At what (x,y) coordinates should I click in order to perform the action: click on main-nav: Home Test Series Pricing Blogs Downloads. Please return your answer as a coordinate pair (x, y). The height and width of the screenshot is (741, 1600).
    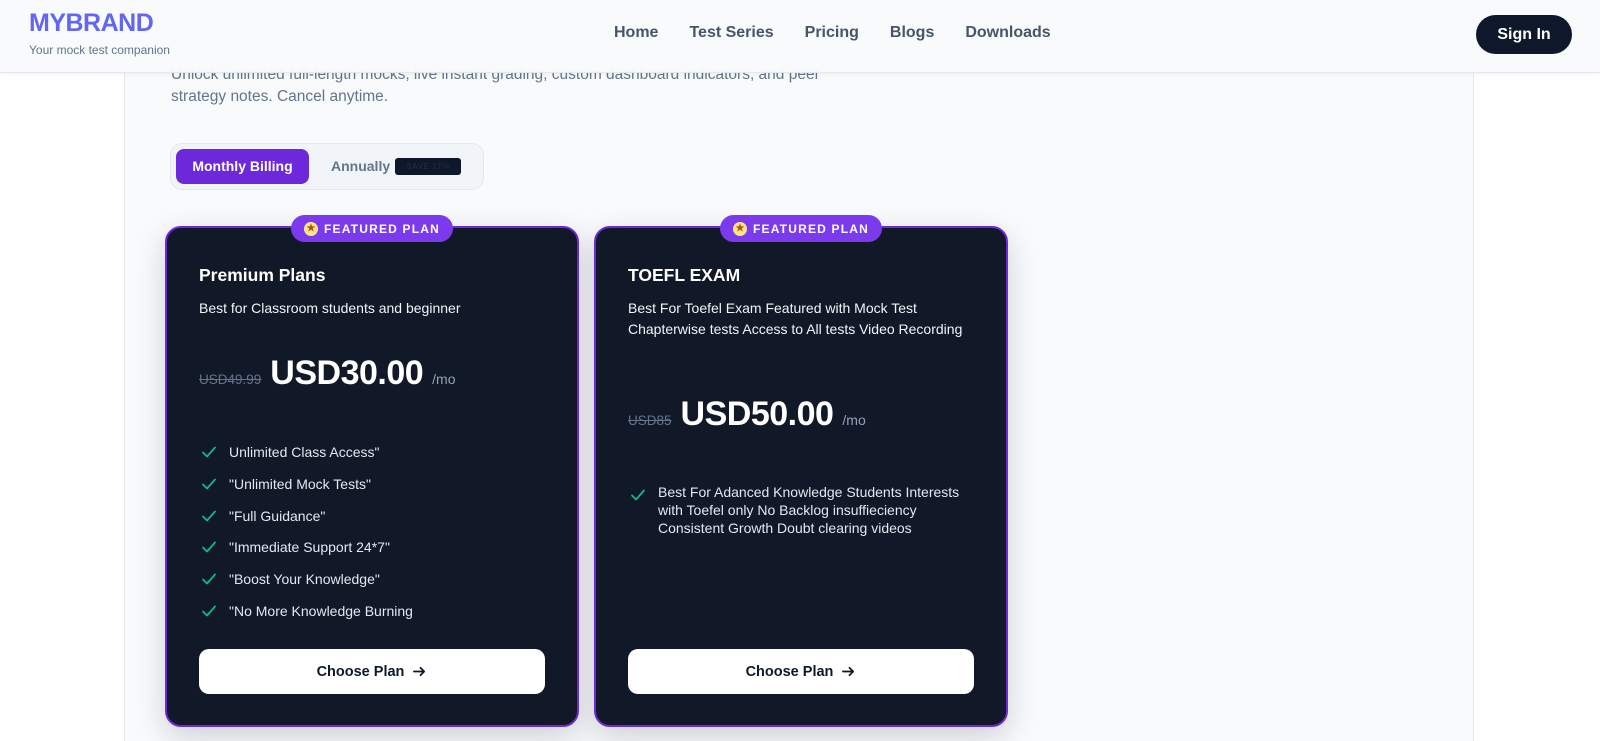
    Looking at the image, I should click on (832, 33).